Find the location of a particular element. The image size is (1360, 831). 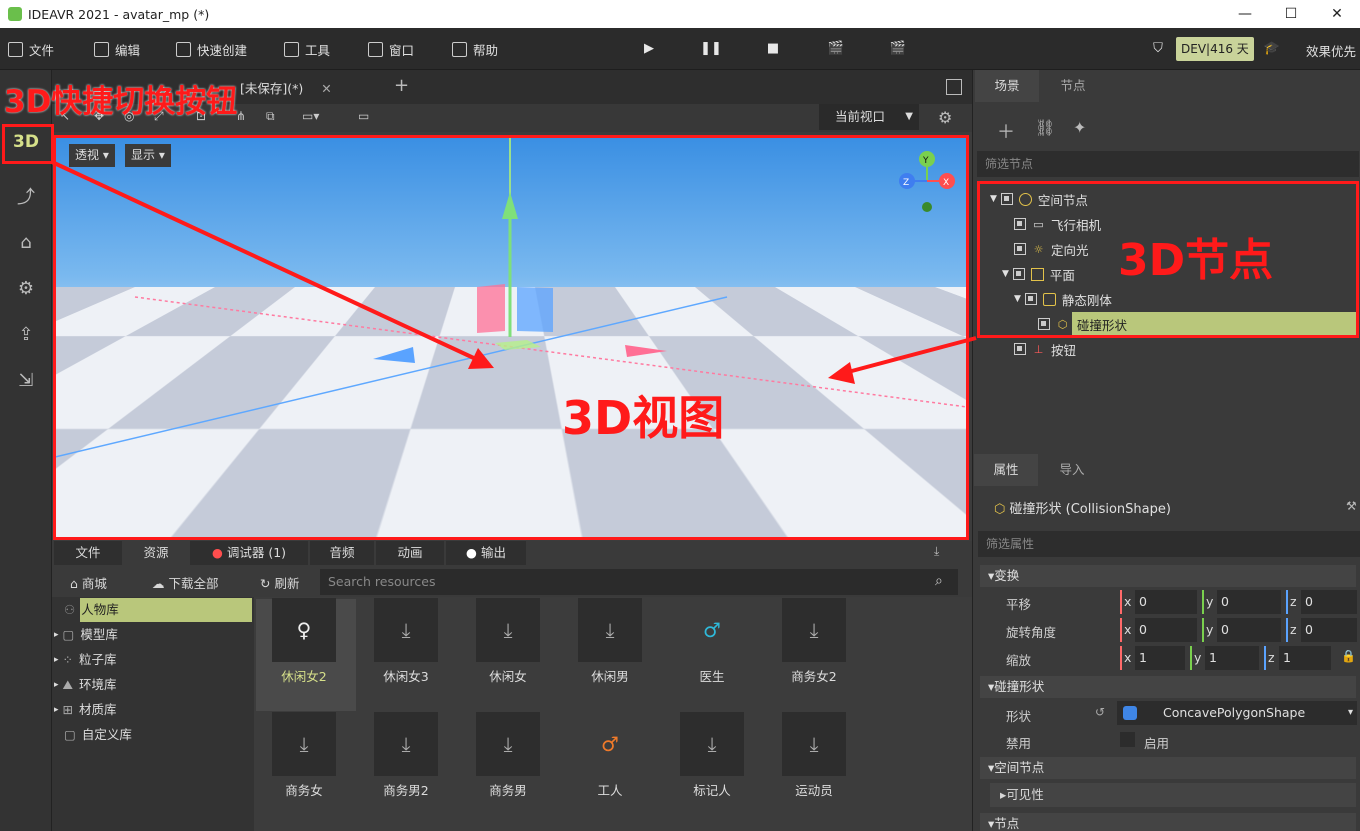

tools-icon: ⚒ is located at coordinates (1351, 506).